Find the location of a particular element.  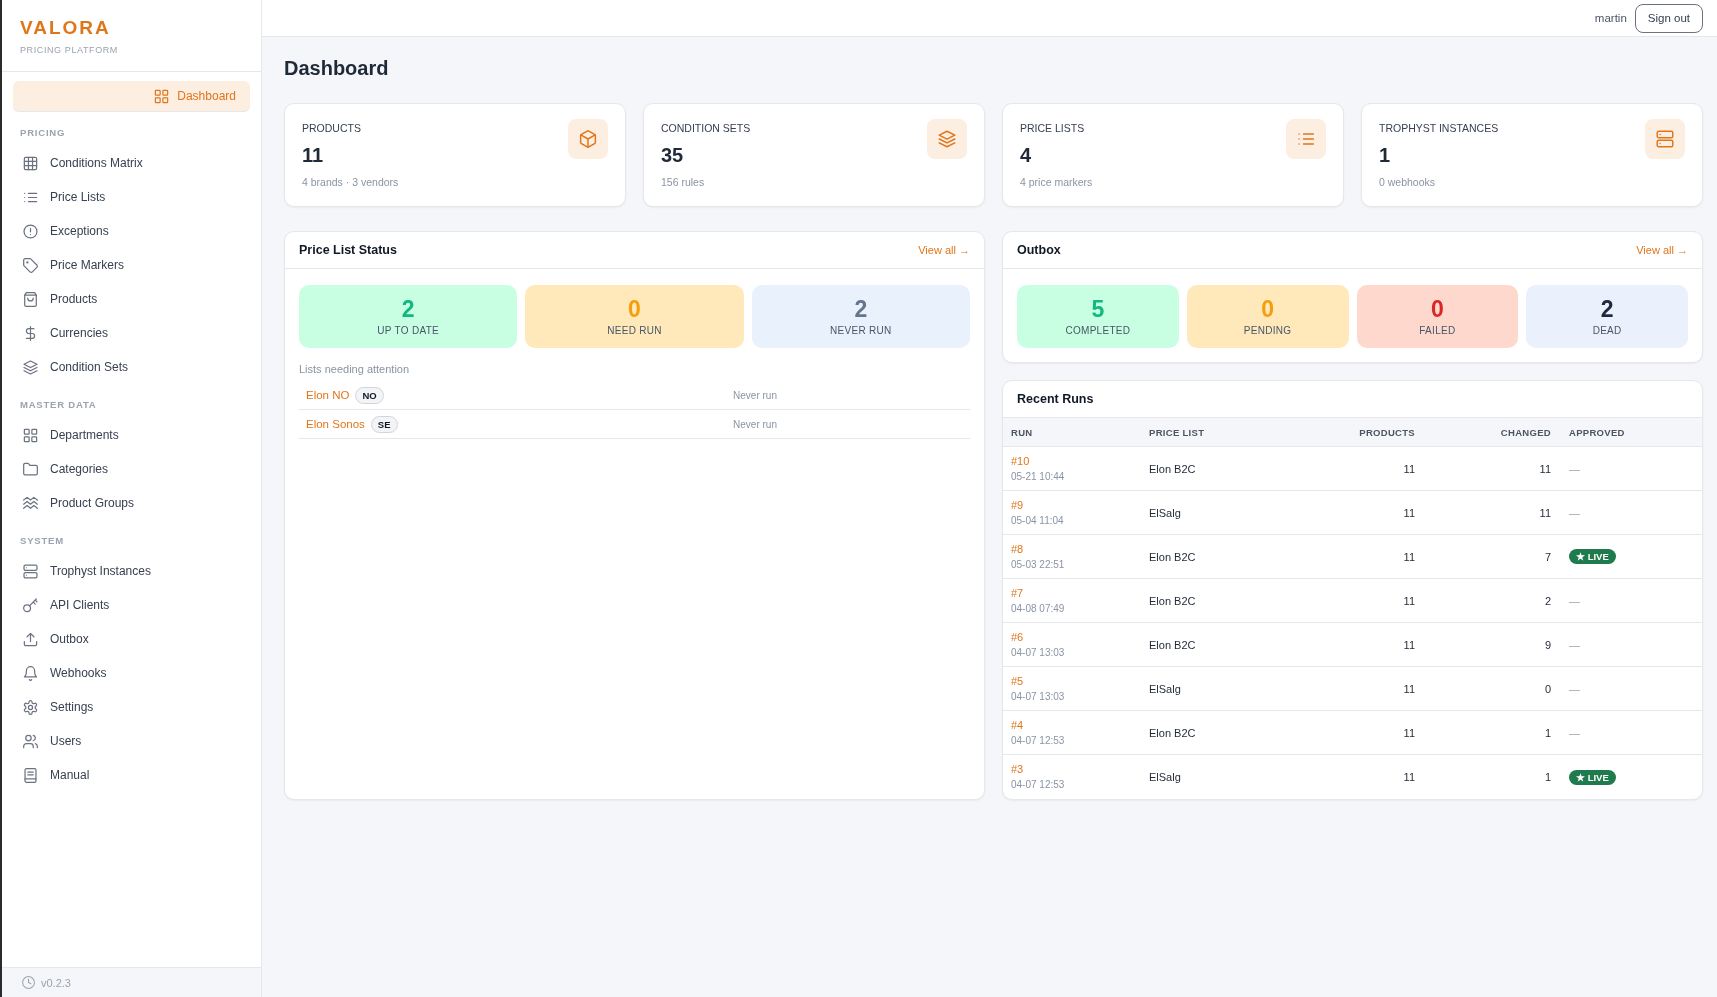

changed-count: 7 is located at coordinates (1547, 556).